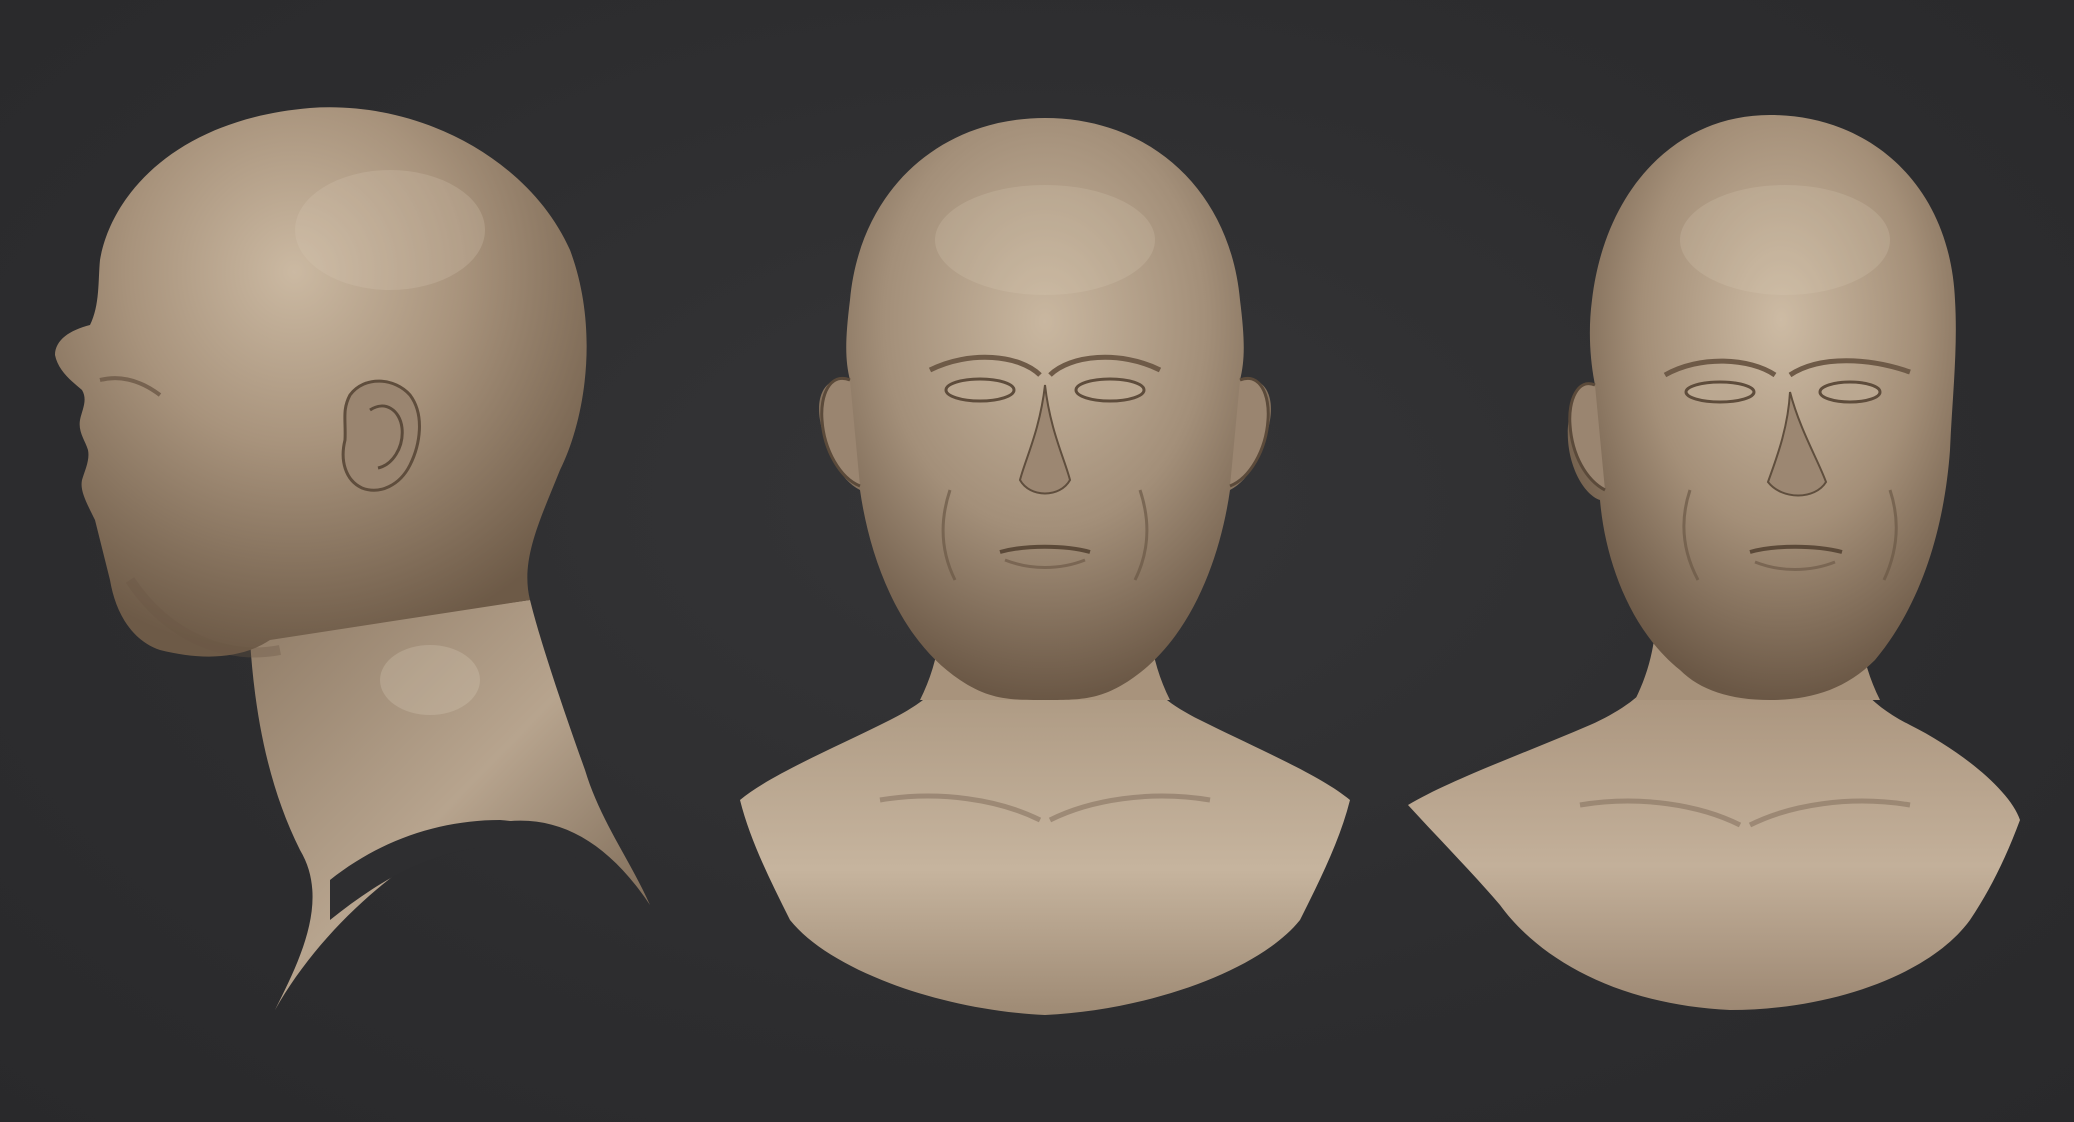 The height and width of the screenshot is (1122, 2074). Describe the element at coordinates (1045, 832) in the screenshot. I see `front-chest` at that location.